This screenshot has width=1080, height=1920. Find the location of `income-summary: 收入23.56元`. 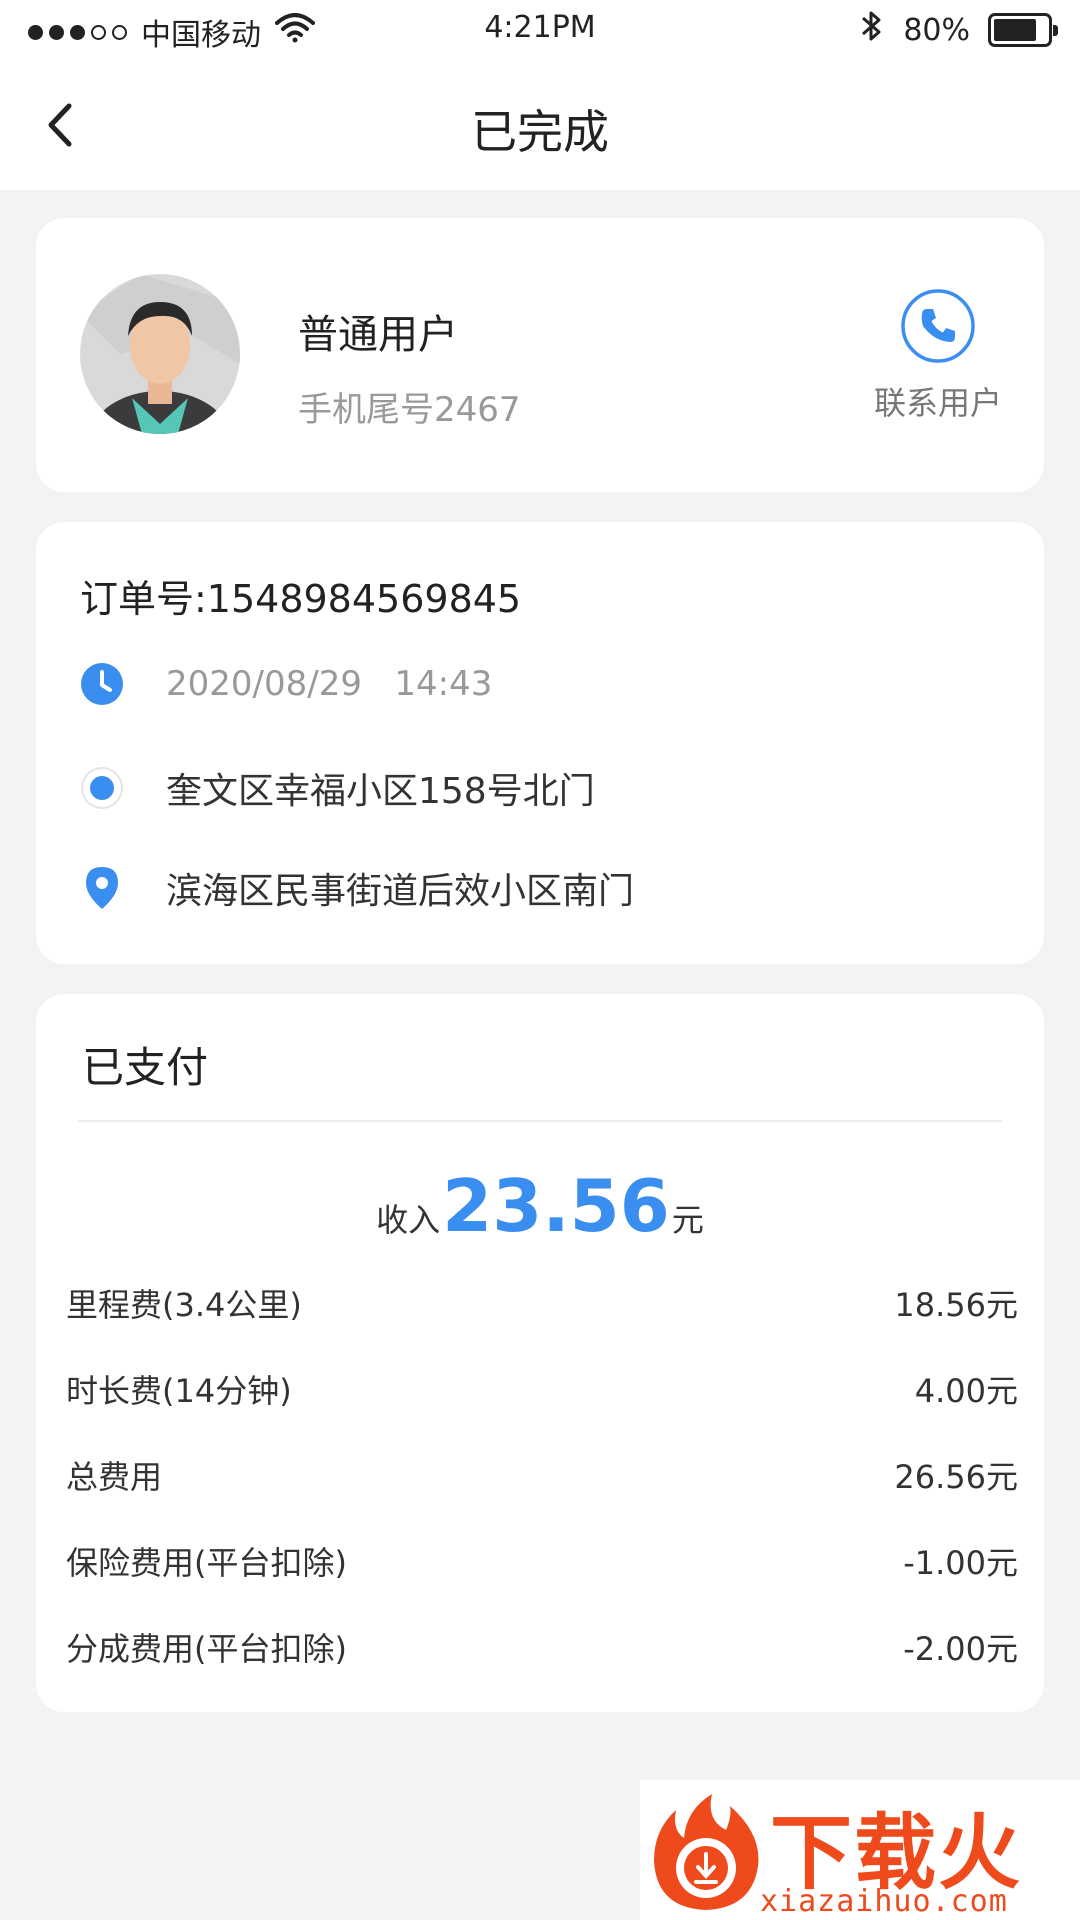

income-summary: 收入23.56元 is located at coordinates (540, 1206).